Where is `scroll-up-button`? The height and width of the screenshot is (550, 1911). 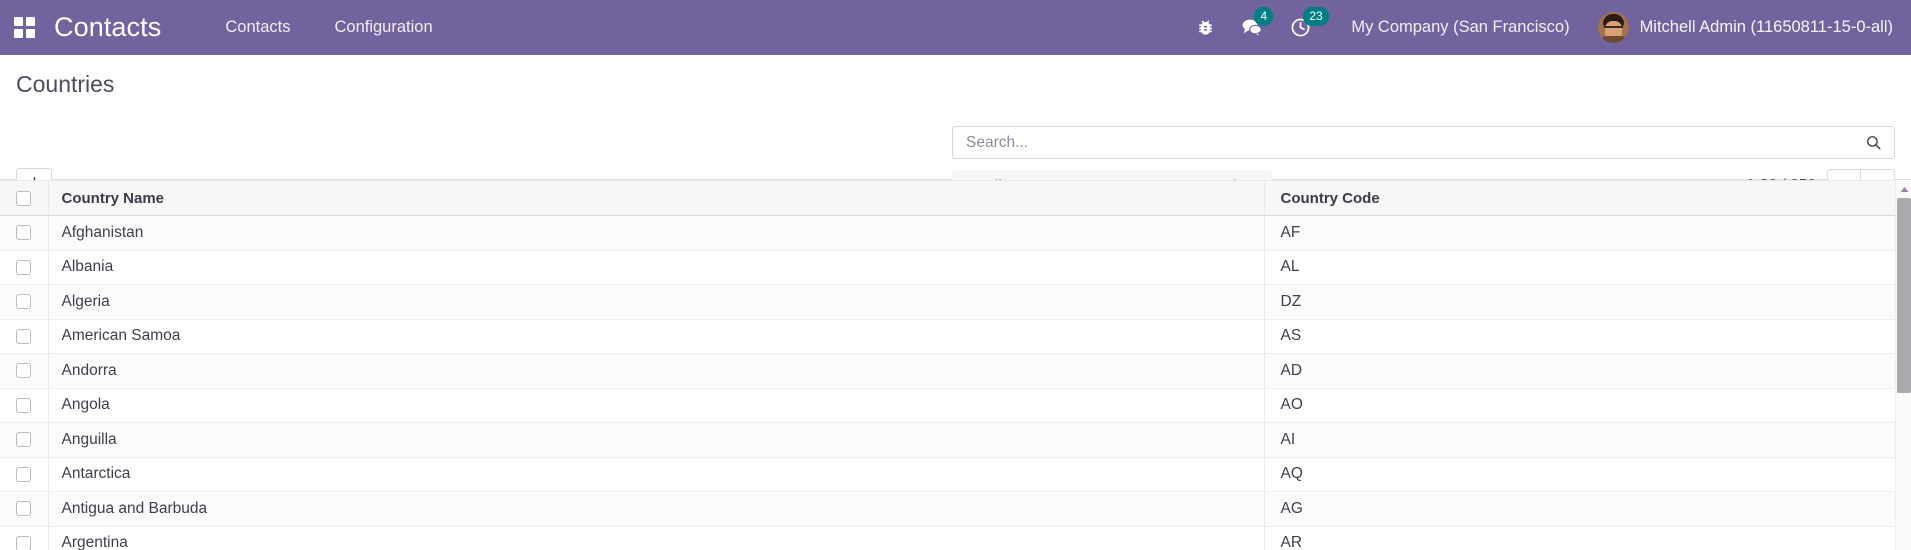
scroll-up-button is located at coordinates (1903, 189).